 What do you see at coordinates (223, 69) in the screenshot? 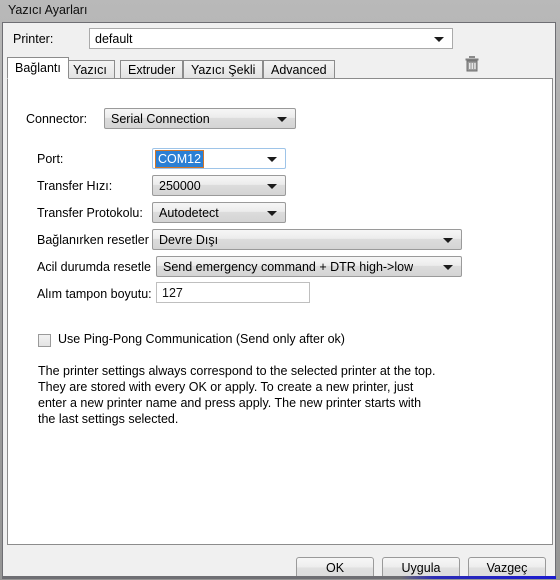
I see `tab-yazici-sekli: Yazıcı Şekli` at bounding box center [223, 69].